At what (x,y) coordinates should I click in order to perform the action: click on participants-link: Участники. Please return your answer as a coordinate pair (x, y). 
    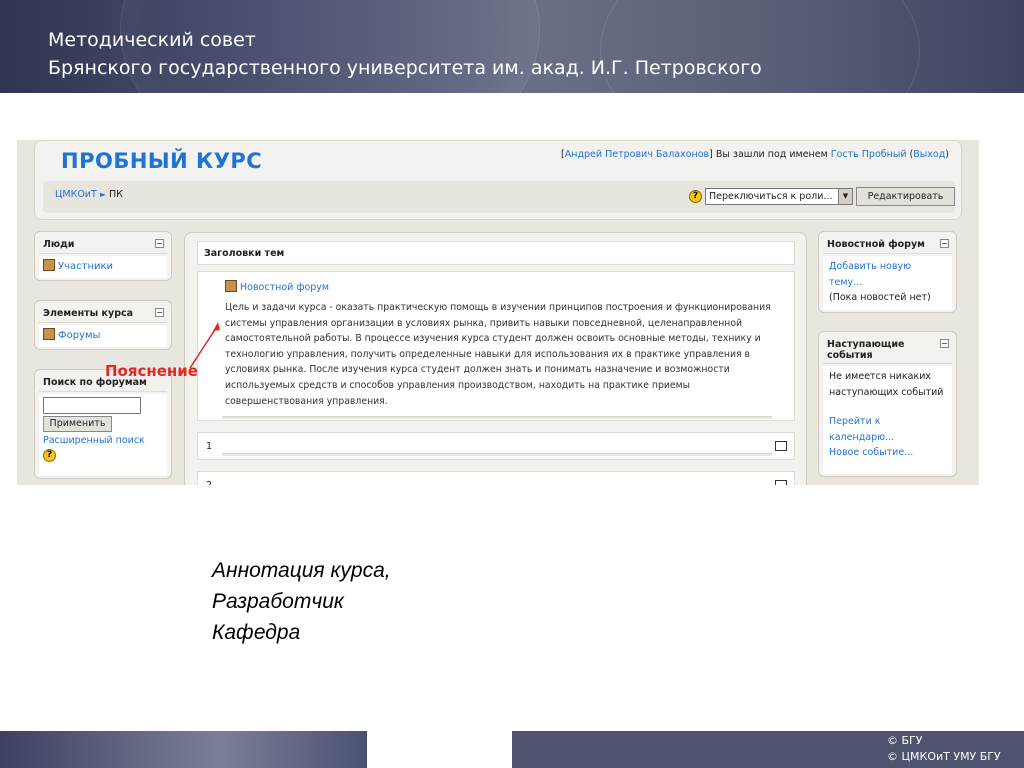
    Looking at the image, I should click on (85, 266).